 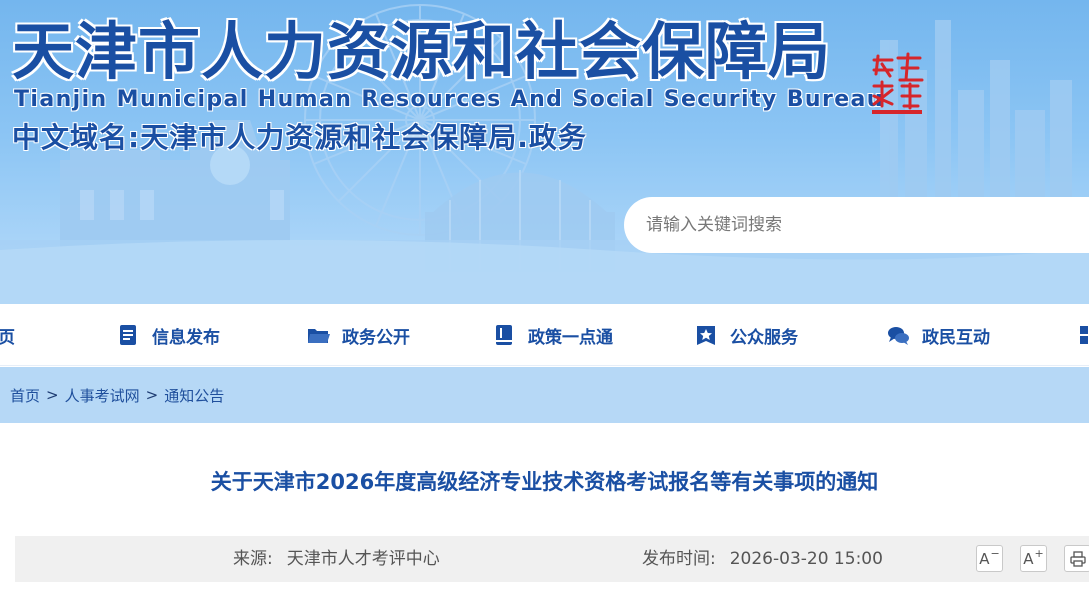 I want to click on grid-icon, so click(x=1083, y=335).